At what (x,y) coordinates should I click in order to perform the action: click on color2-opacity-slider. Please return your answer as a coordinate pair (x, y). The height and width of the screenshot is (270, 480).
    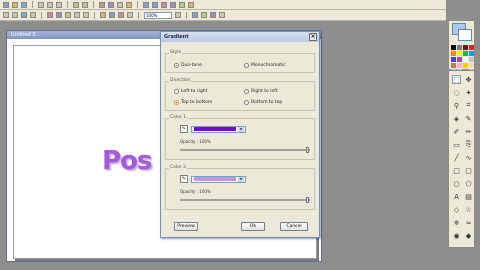
    Looking at the image, I should click on (245, 200).